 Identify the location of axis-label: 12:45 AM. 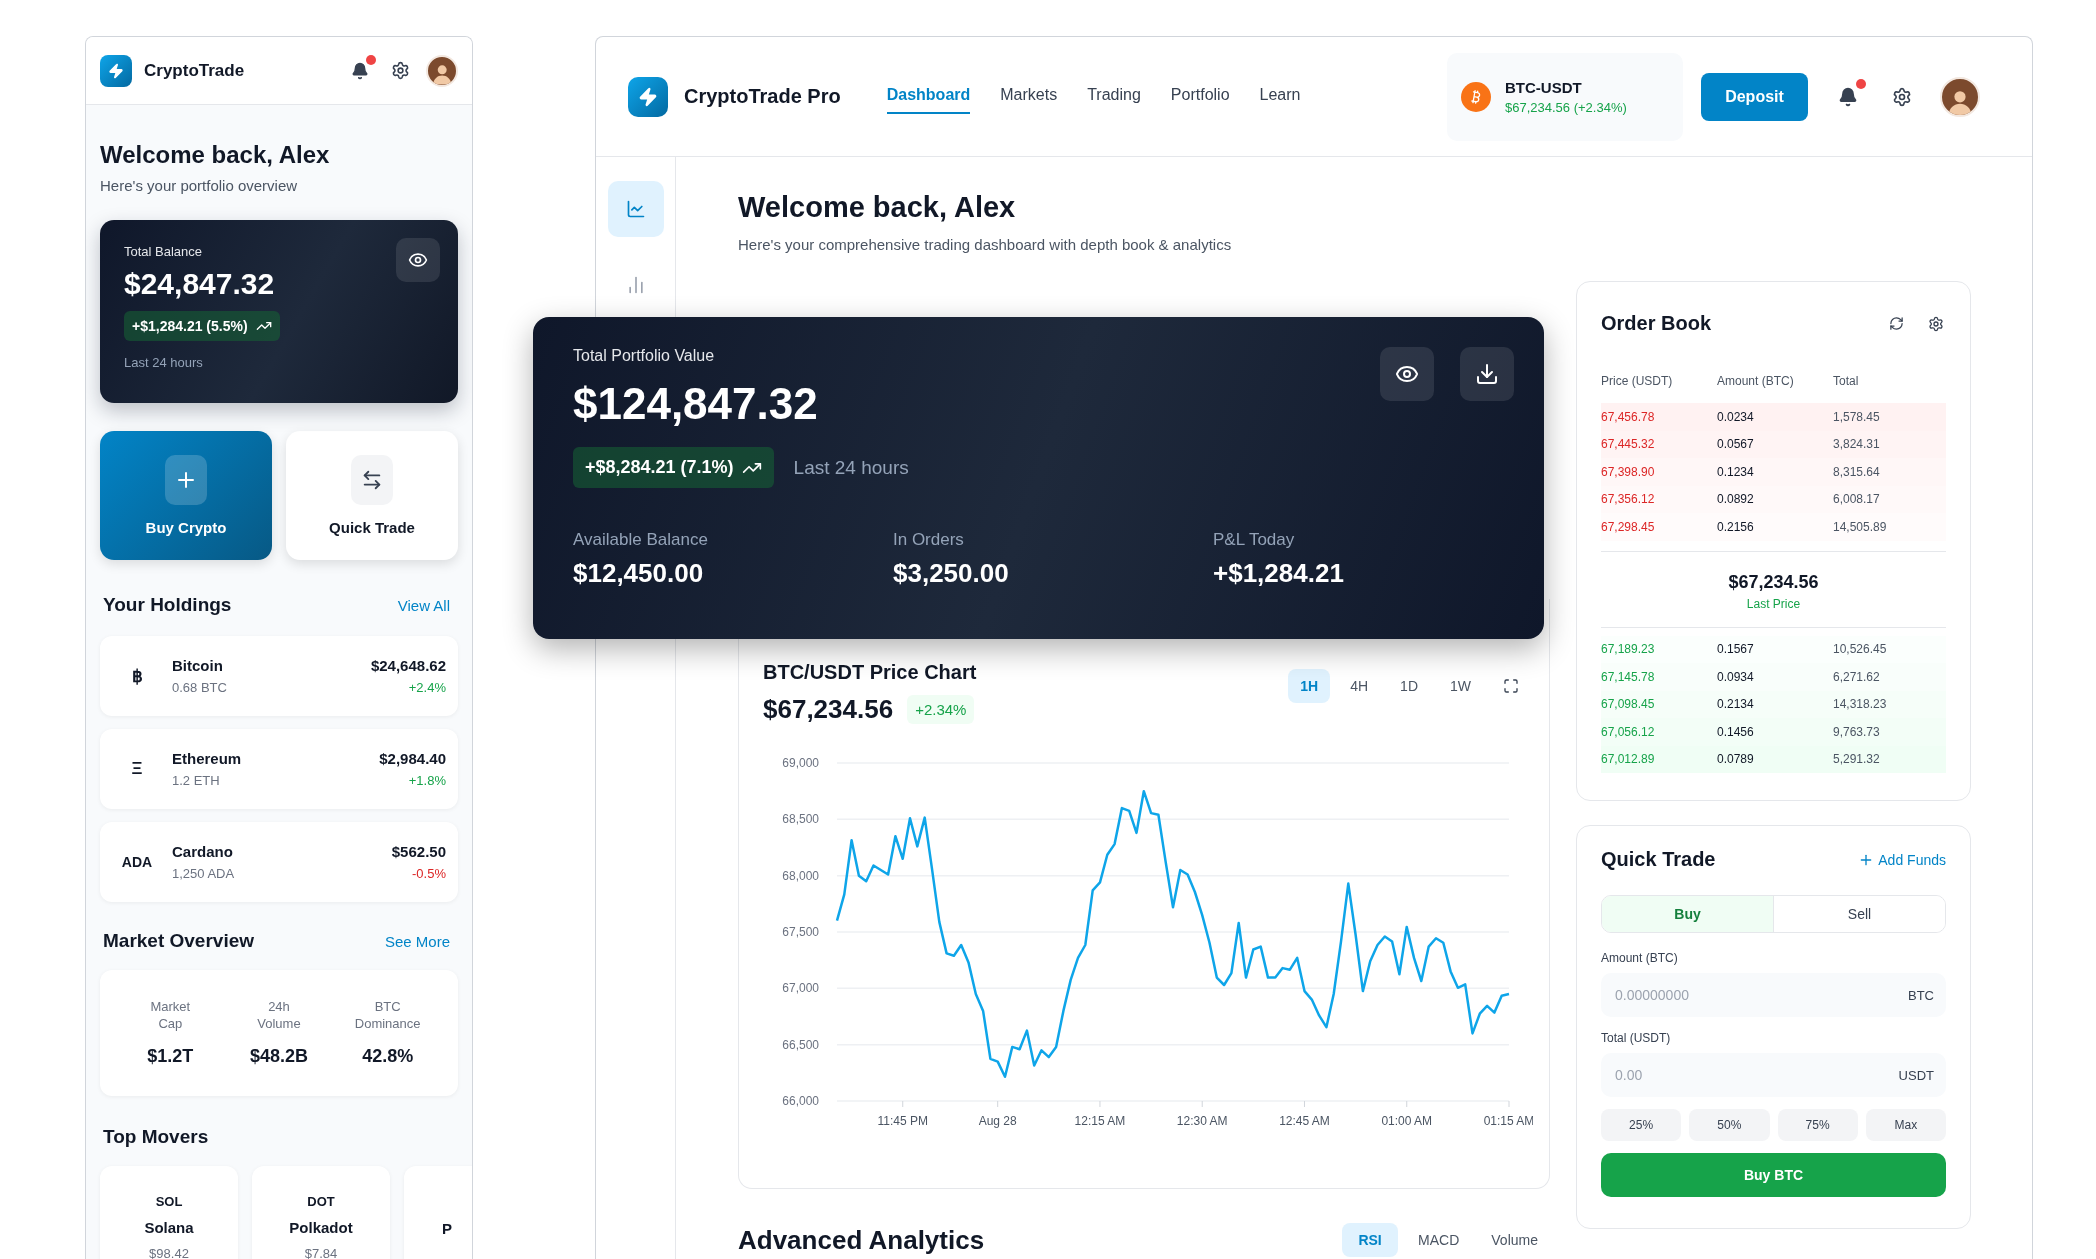
(1304, 1121).